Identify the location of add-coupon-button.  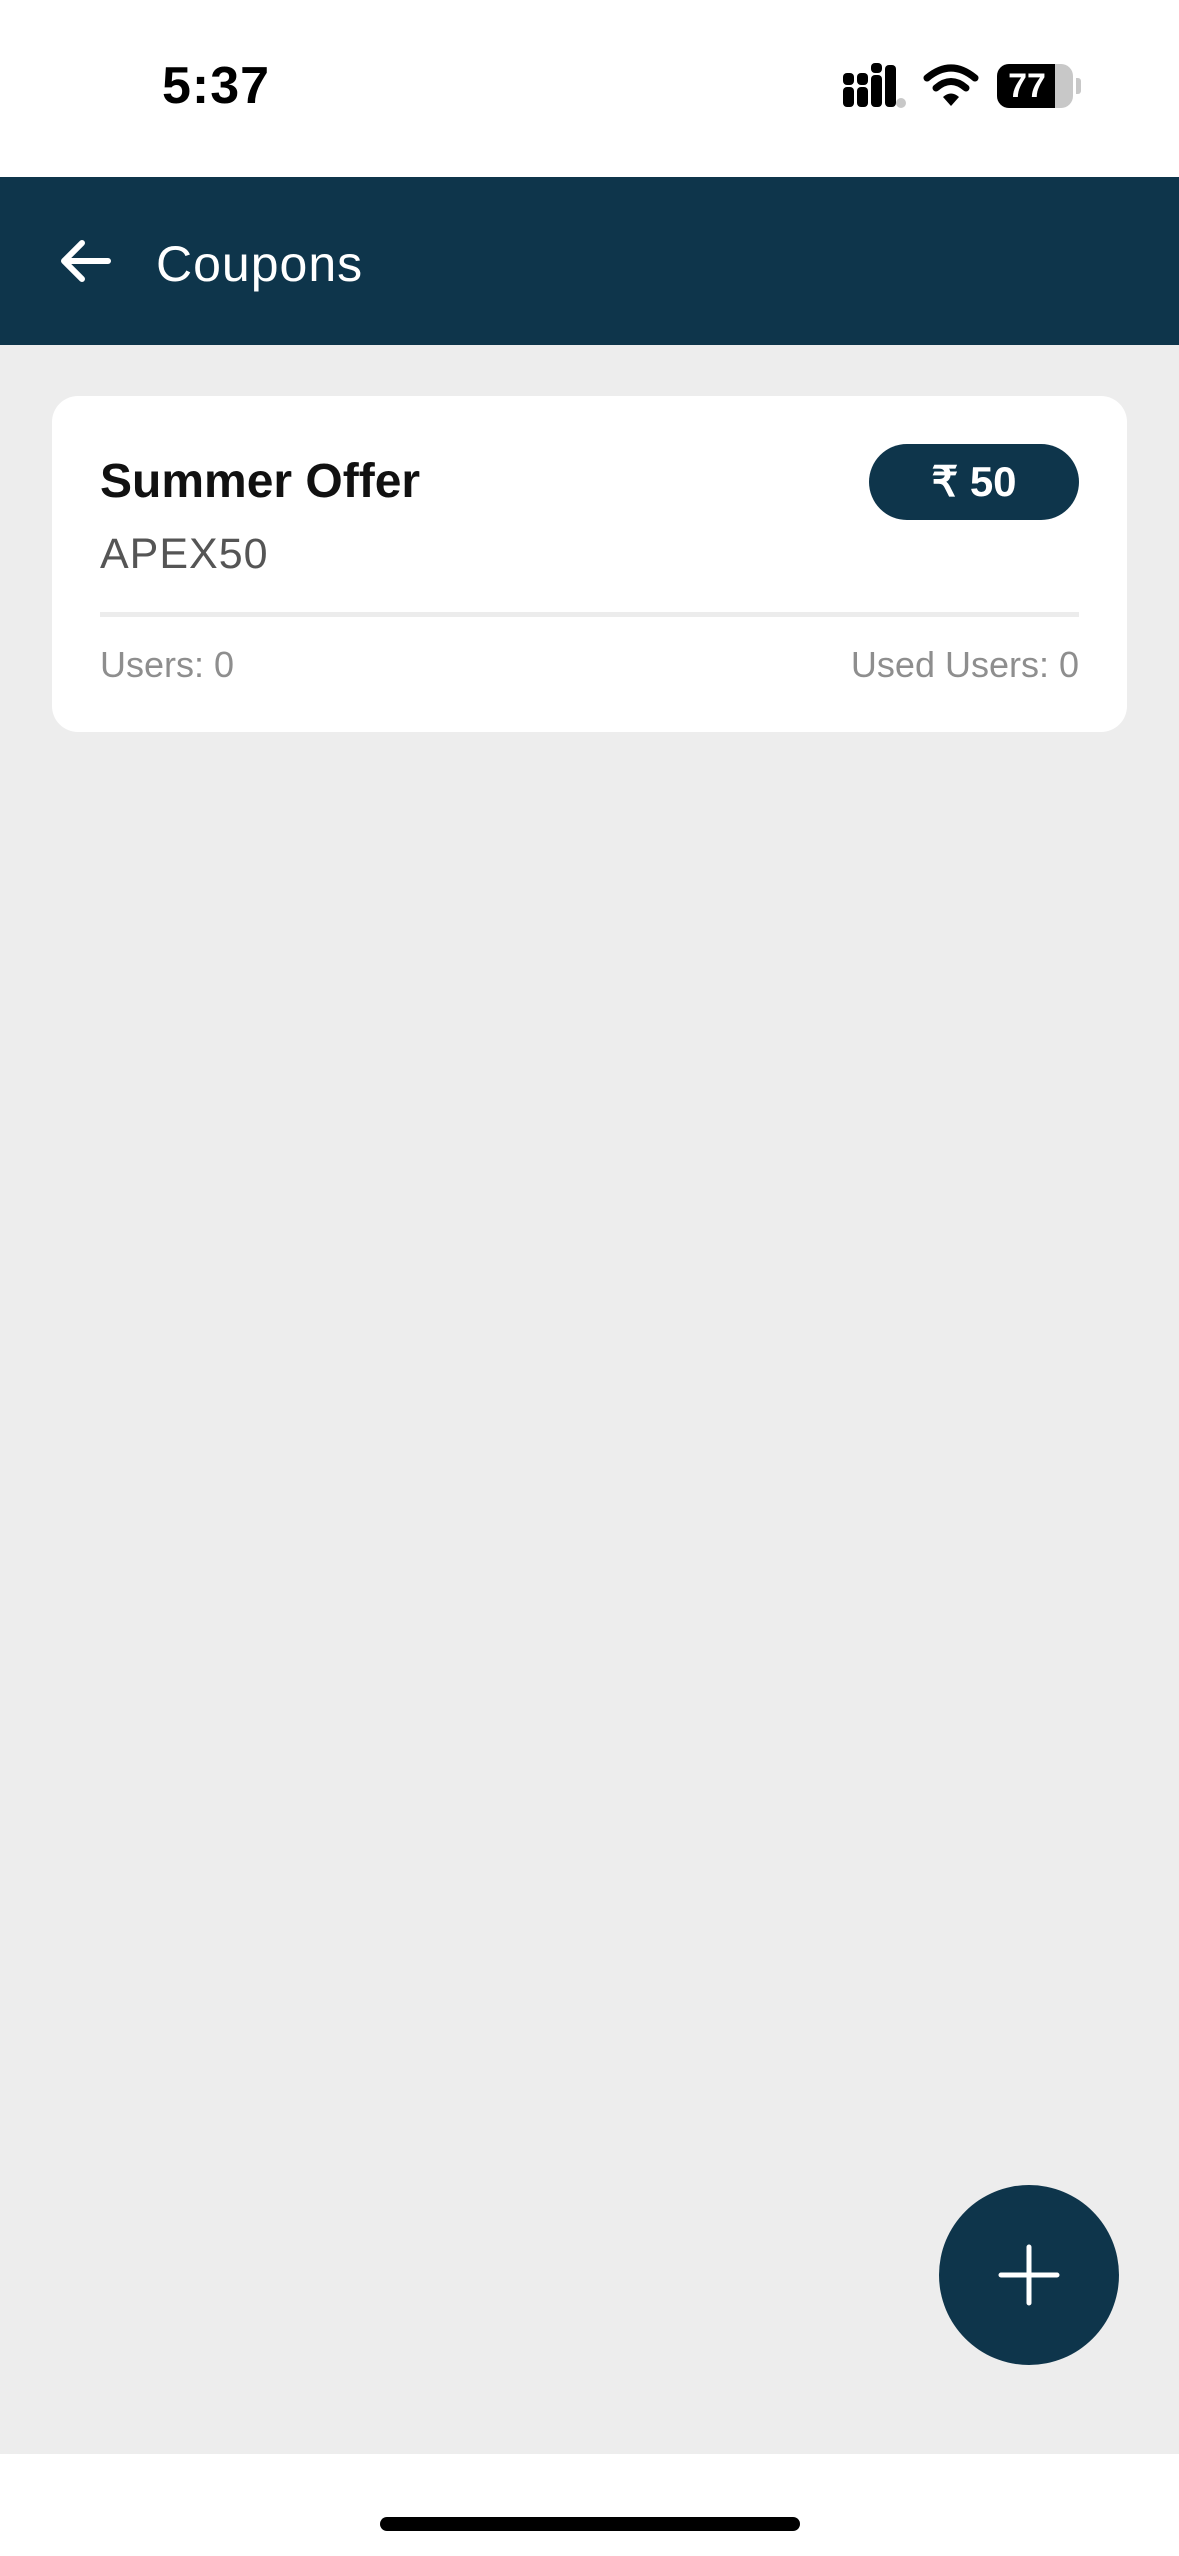
(1029, 2275).